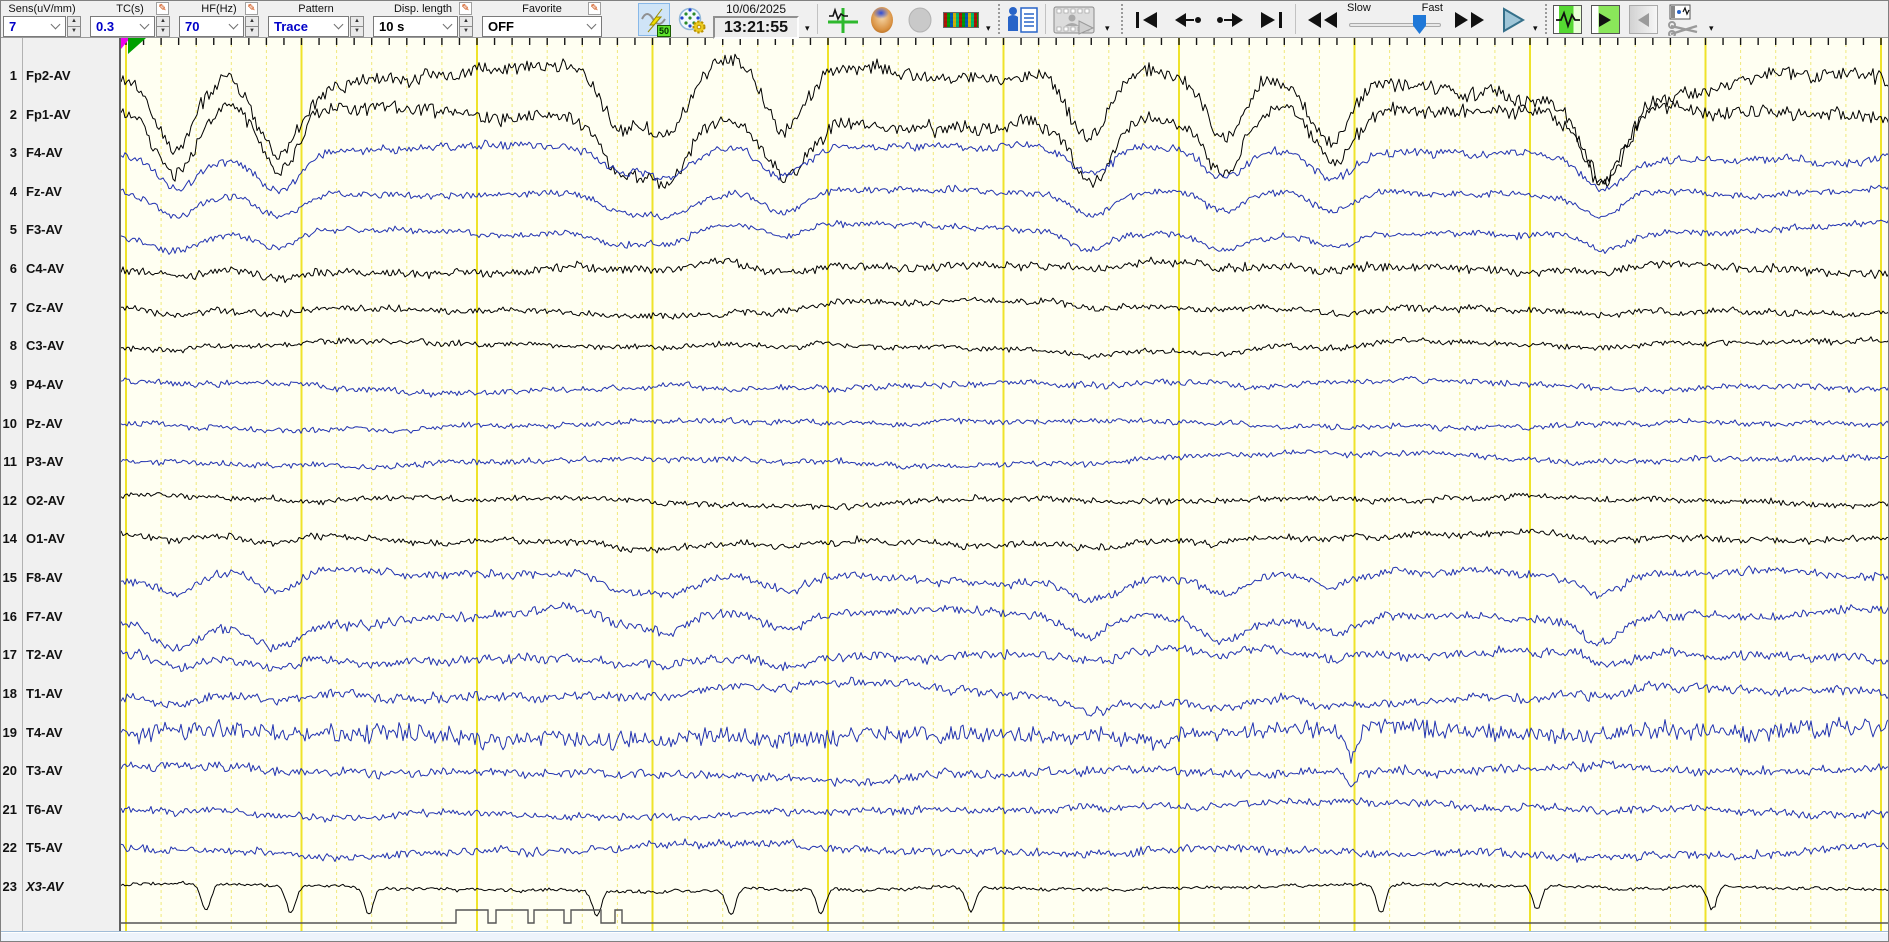 The height and width of the screenshot is (942, 1889). What do you see at coordinates (542, 26) in the screenshot?
I see `favorite-dropdown: OFF` at bounding box center [542, 26].